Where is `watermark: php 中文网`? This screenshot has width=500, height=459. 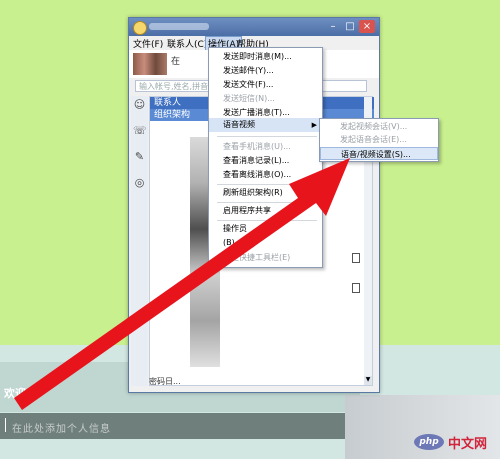 watermark: php 中文网 is located at coordinates (451, 442).